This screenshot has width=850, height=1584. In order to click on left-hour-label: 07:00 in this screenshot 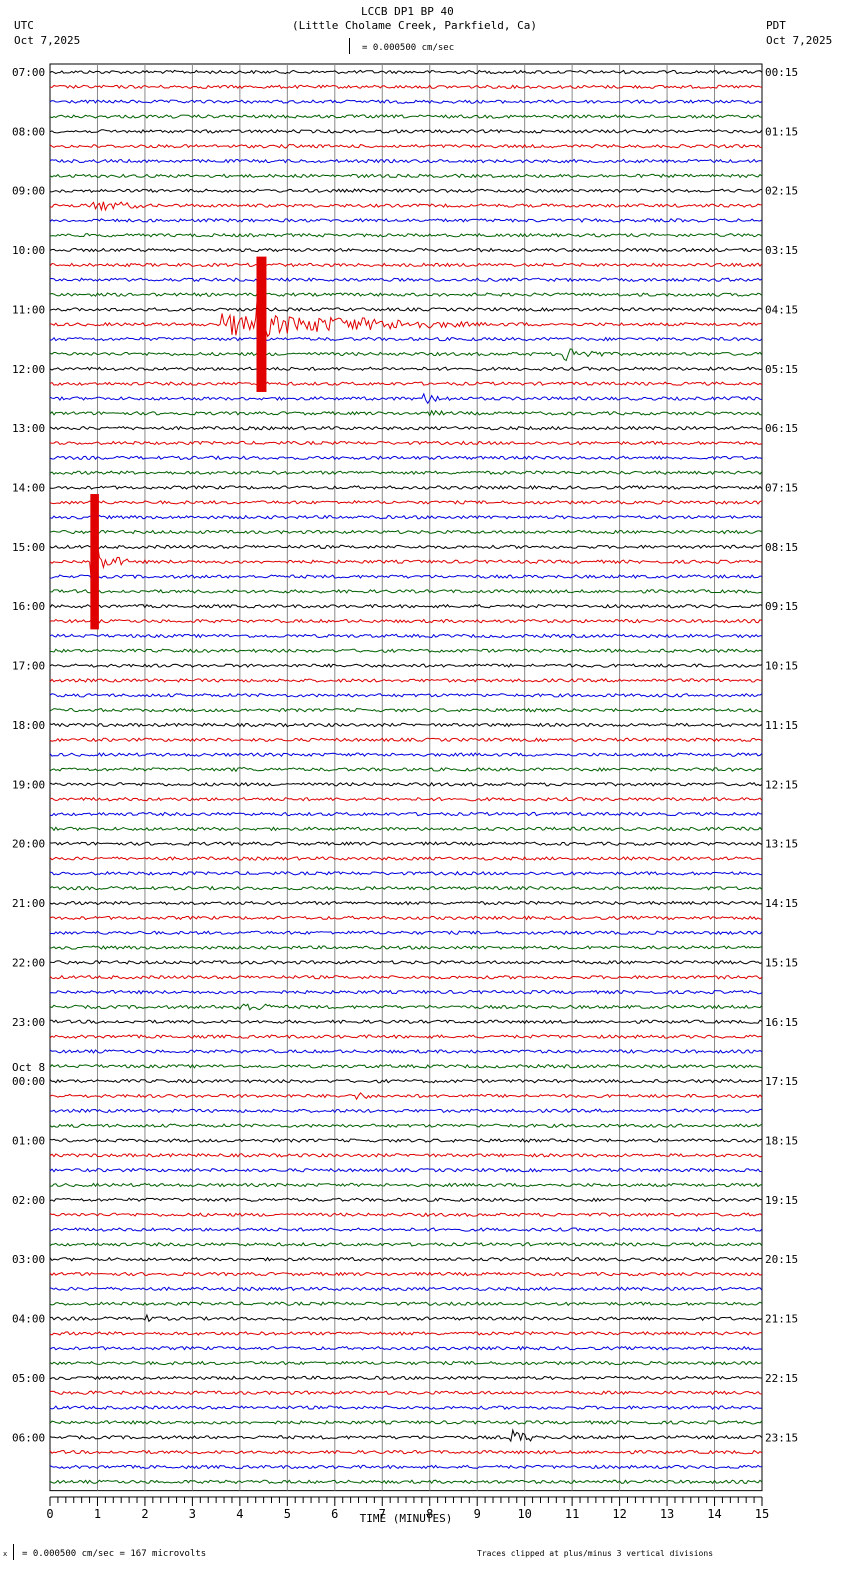, I will do `click(28, 72)`.